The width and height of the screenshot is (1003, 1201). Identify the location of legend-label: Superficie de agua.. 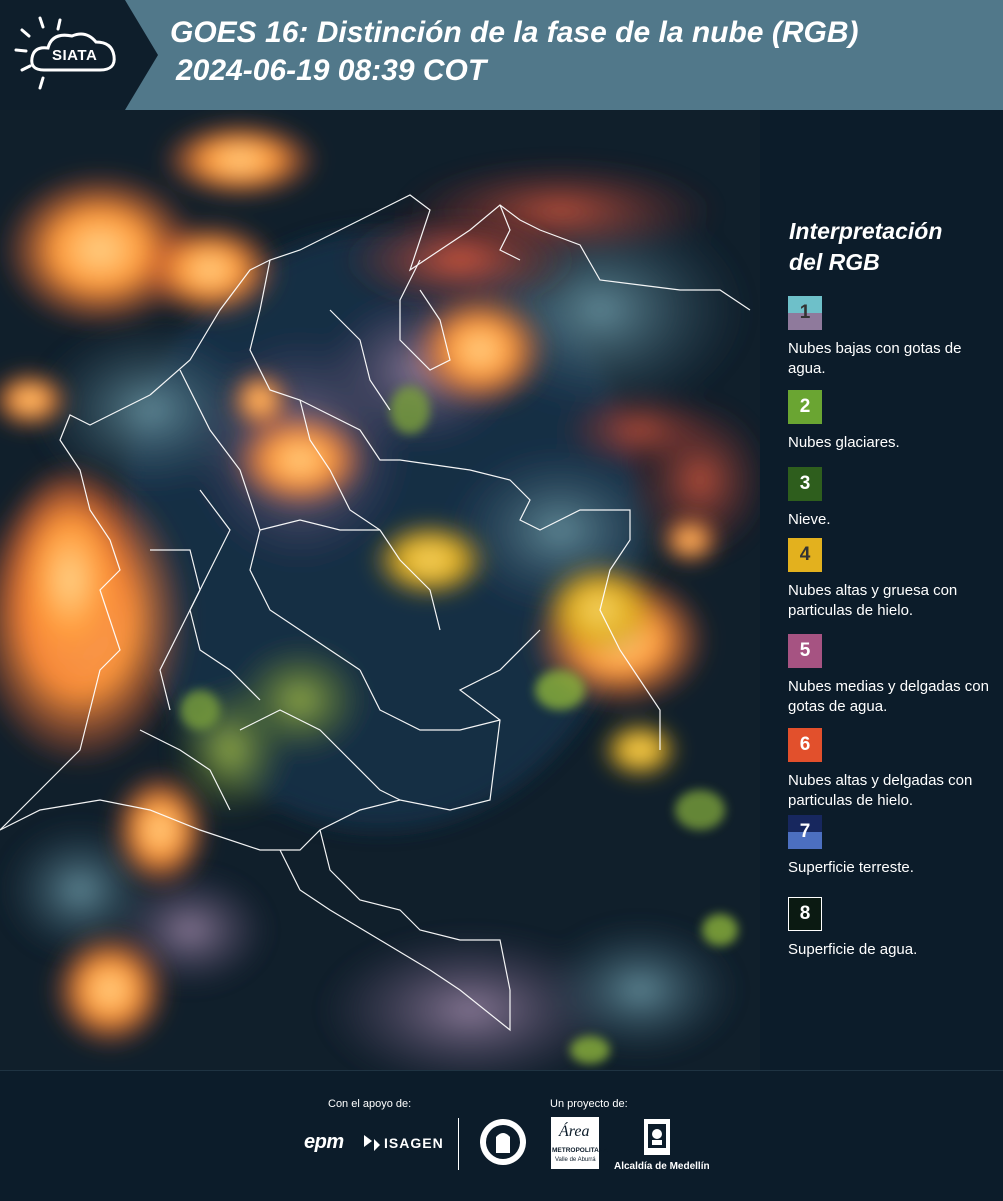
(853, 949).